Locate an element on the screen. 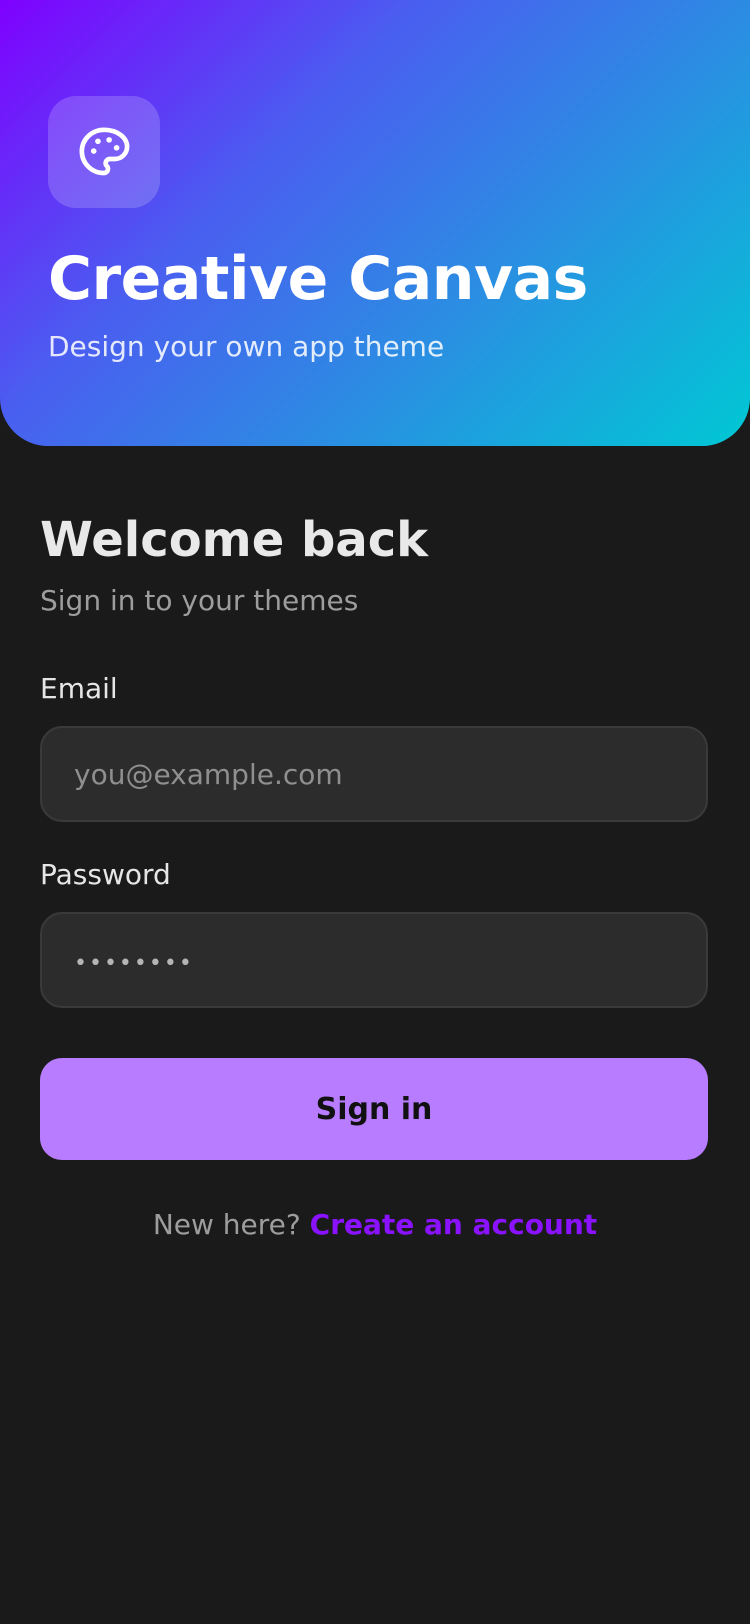 The width and height of the screenshot is (750, 1624). app-logo is located at coordinates (104, 152).